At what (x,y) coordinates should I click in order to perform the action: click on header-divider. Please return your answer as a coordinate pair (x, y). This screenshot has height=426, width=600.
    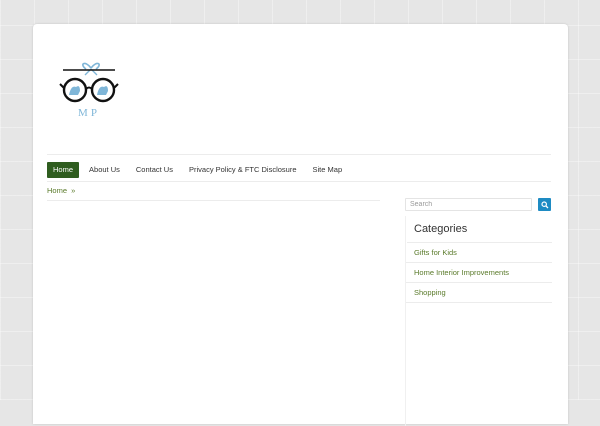
    Looking at the image, I should click on (299, 154).